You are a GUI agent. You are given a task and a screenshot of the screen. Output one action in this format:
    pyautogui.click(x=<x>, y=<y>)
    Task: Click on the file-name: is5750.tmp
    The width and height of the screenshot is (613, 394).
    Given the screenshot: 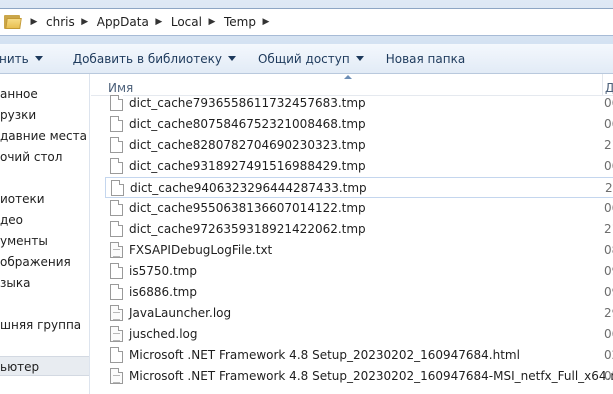 What is the action you would take?
    pyautogui.click(x=163, y=271)
    